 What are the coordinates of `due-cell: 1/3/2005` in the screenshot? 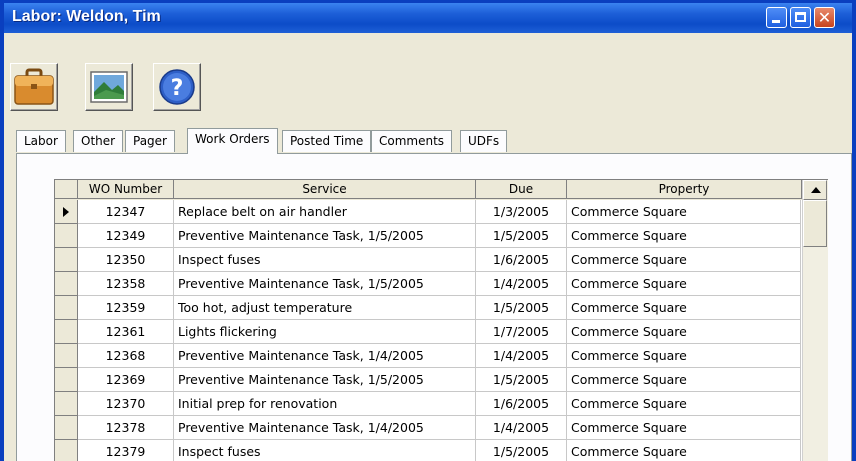 It's located at (521, 212).